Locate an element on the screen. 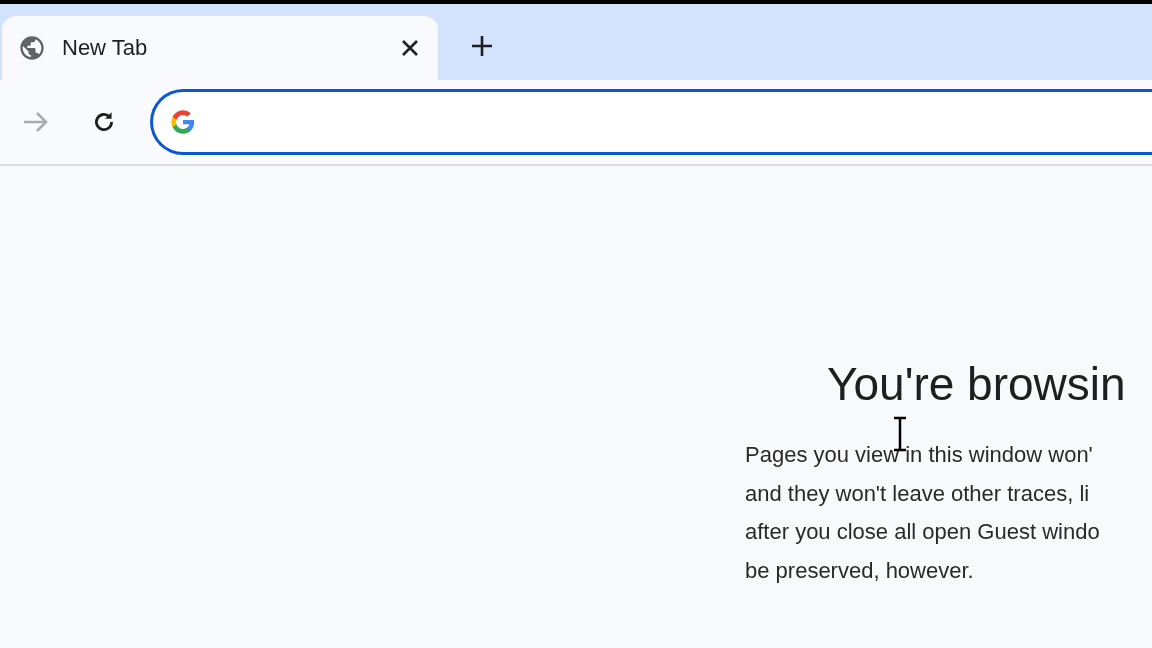  google-logo-icon is located at coordinates (183, 122).